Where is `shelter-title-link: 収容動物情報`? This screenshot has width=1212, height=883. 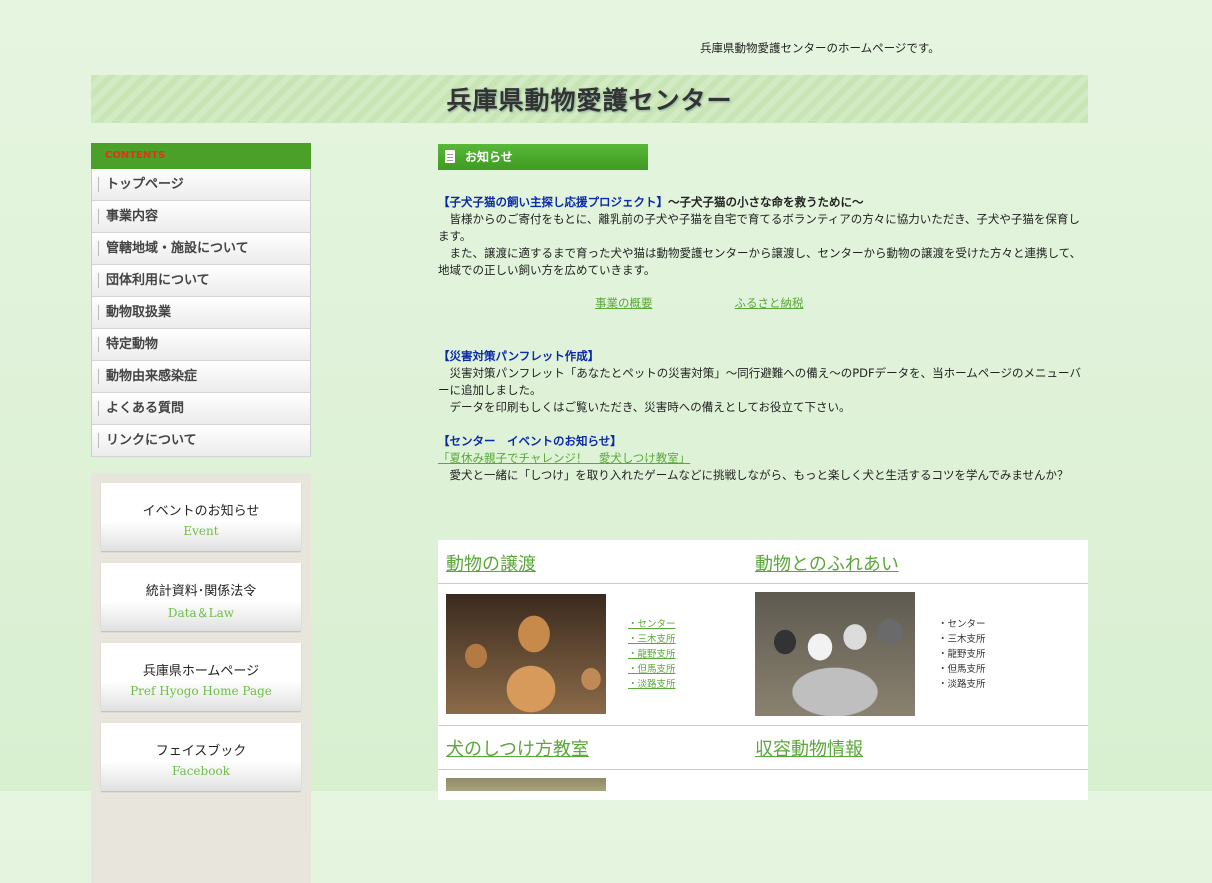
shelter-title-link: 収容動物情報 is located at coordinates (809, 748).